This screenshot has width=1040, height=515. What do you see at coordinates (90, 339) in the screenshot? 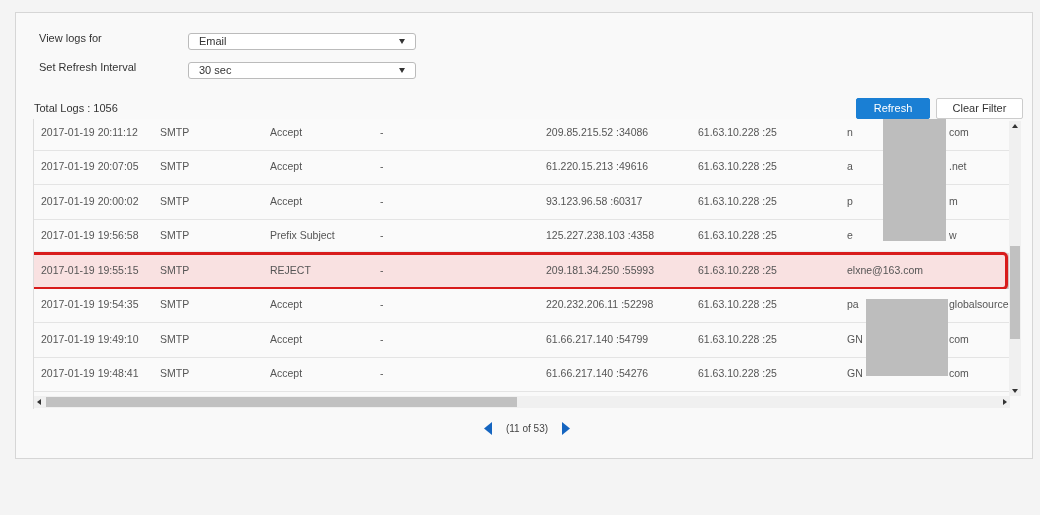
I see `table-cell-text: 2017-01-19 19:49:10` at bounding box center [90, 339].